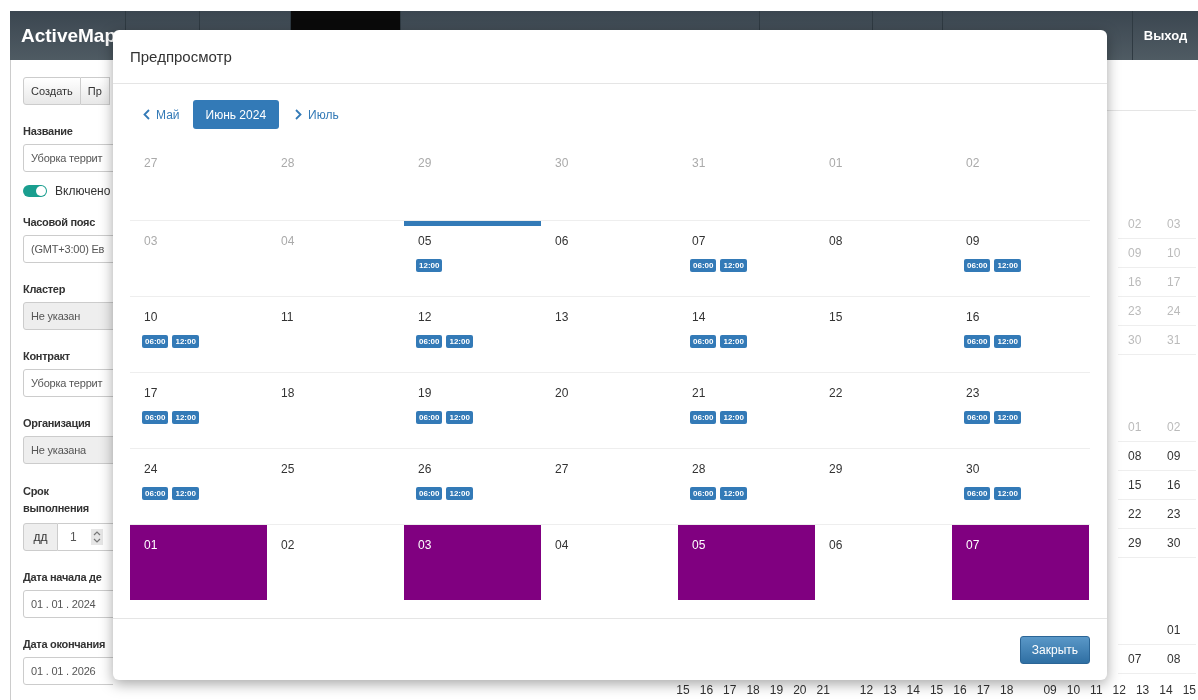 This screenshot has height=700, width=1198. What do you see at coordinates (883, 335) in the screenshot?
I see `calendar-day-cell: 15` at bounding box center [883, 335].